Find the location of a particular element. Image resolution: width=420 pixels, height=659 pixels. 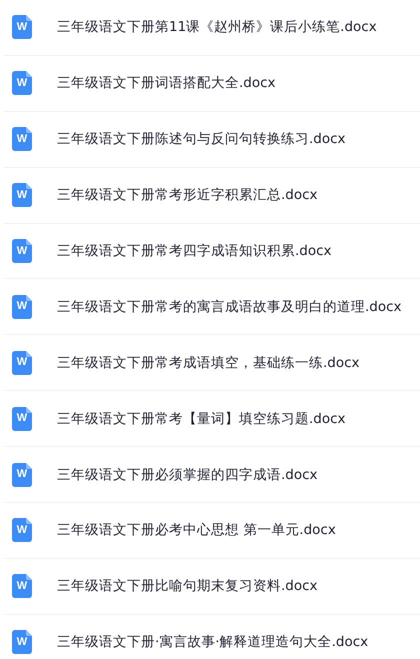

file-name: 三年级语文下册比喻句期末复习资料.docx is located at coordinates (187, 586).